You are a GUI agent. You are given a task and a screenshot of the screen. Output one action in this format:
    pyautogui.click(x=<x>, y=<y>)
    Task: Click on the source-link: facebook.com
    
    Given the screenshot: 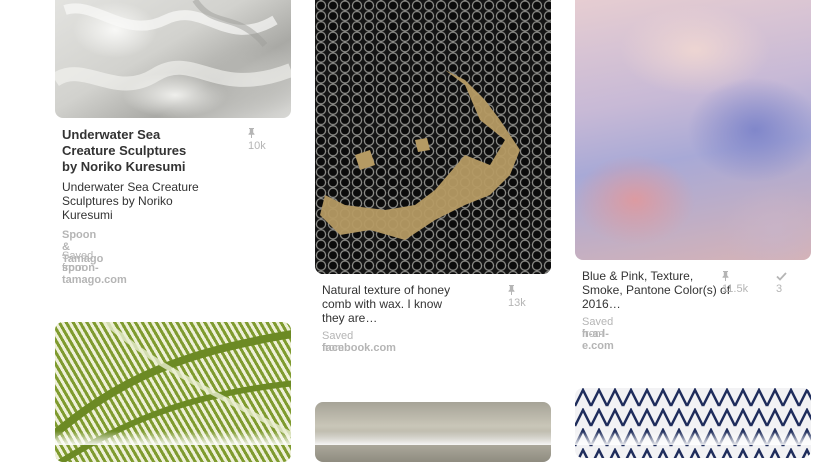 What is the action you would take?
    pyautogui.click(x=359, y=348)
    